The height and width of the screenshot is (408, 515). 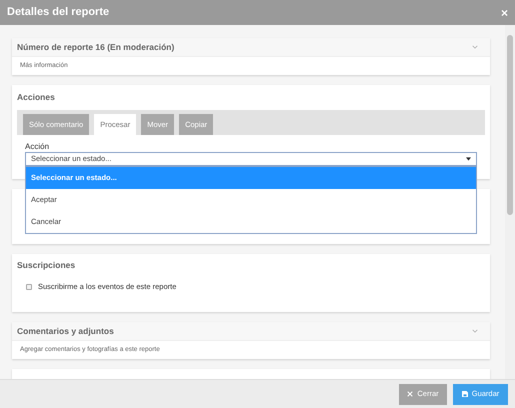 I want to click on section-title: Acciones, so click(x=36, y=97).